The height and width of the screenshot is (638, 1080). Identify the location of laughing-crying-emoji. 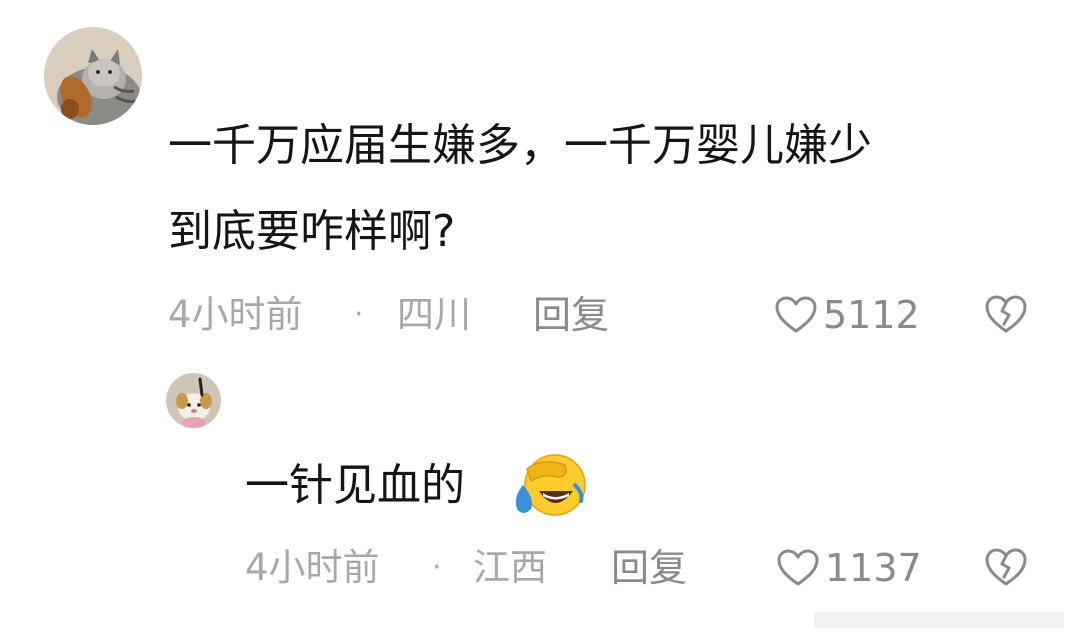
(548, 485).